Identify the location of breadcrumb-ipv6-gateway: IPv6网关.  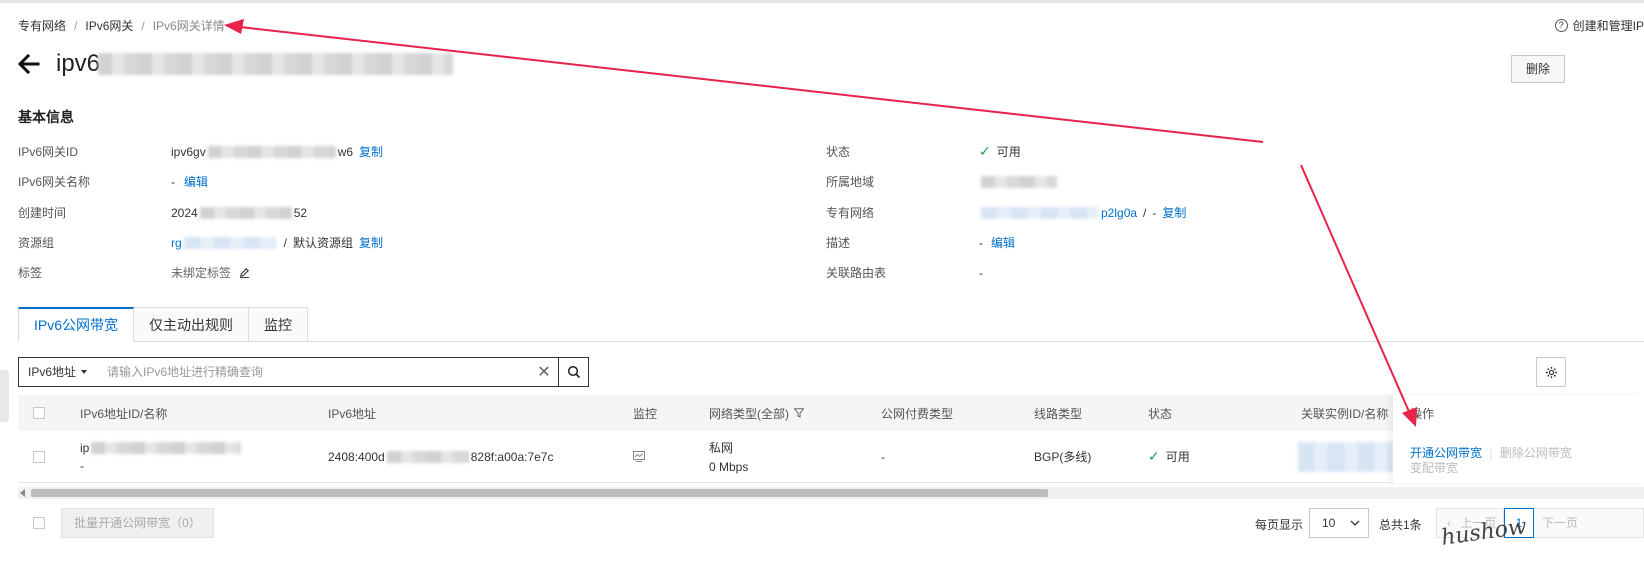
(109, 25).